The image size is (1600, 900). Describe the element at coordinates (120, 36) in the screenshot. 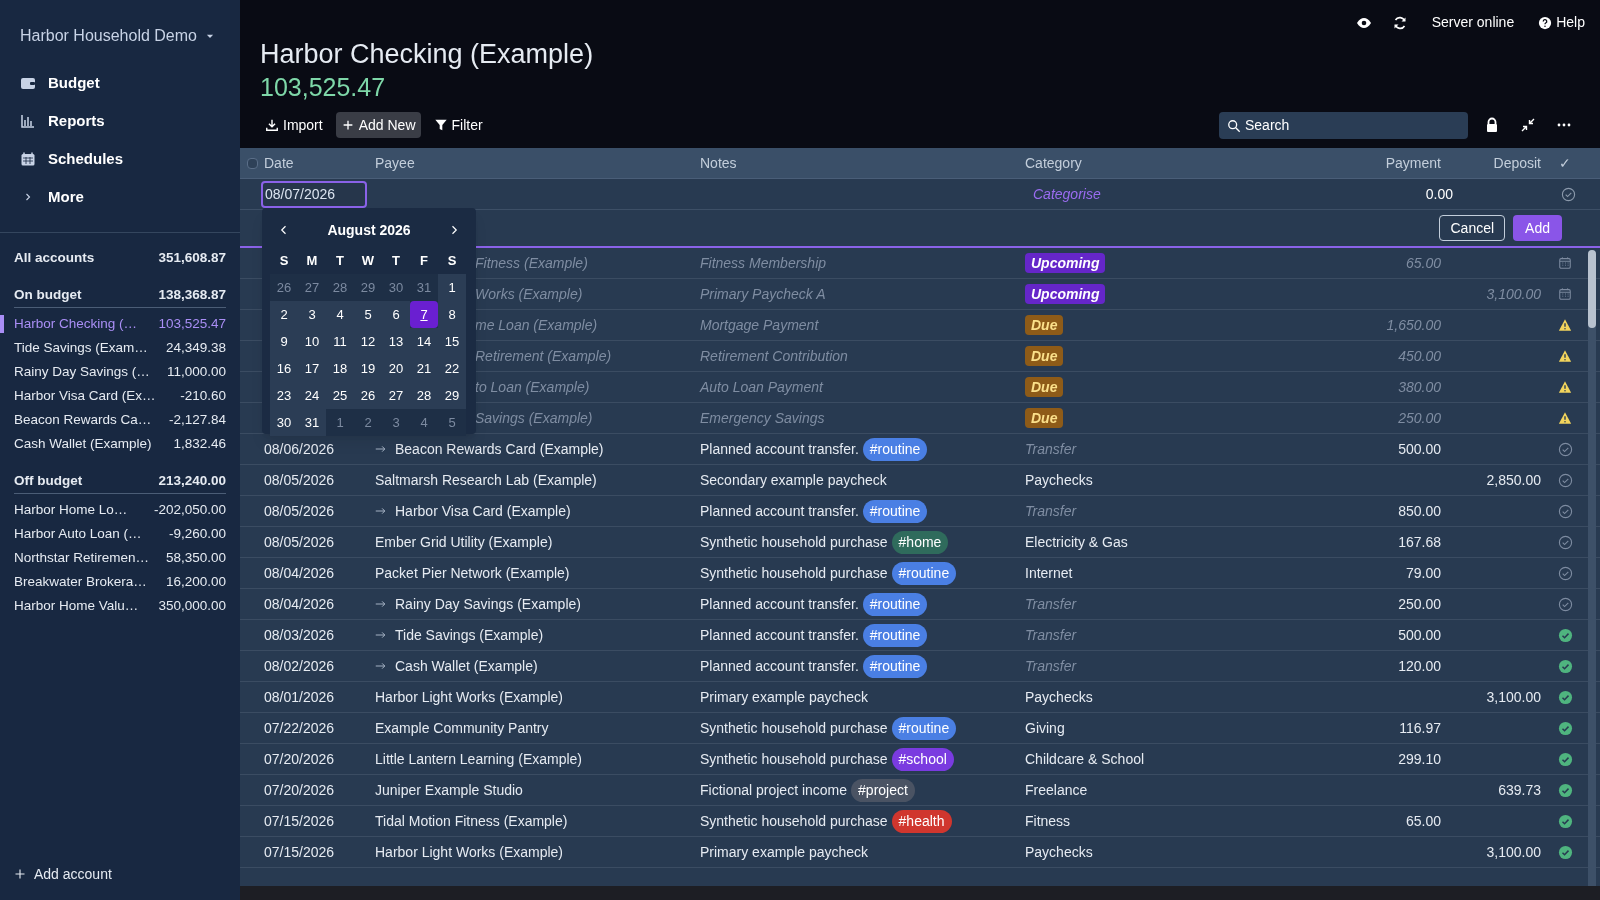

I see `budget-name-menu: Harbor Household Demo` at that location.